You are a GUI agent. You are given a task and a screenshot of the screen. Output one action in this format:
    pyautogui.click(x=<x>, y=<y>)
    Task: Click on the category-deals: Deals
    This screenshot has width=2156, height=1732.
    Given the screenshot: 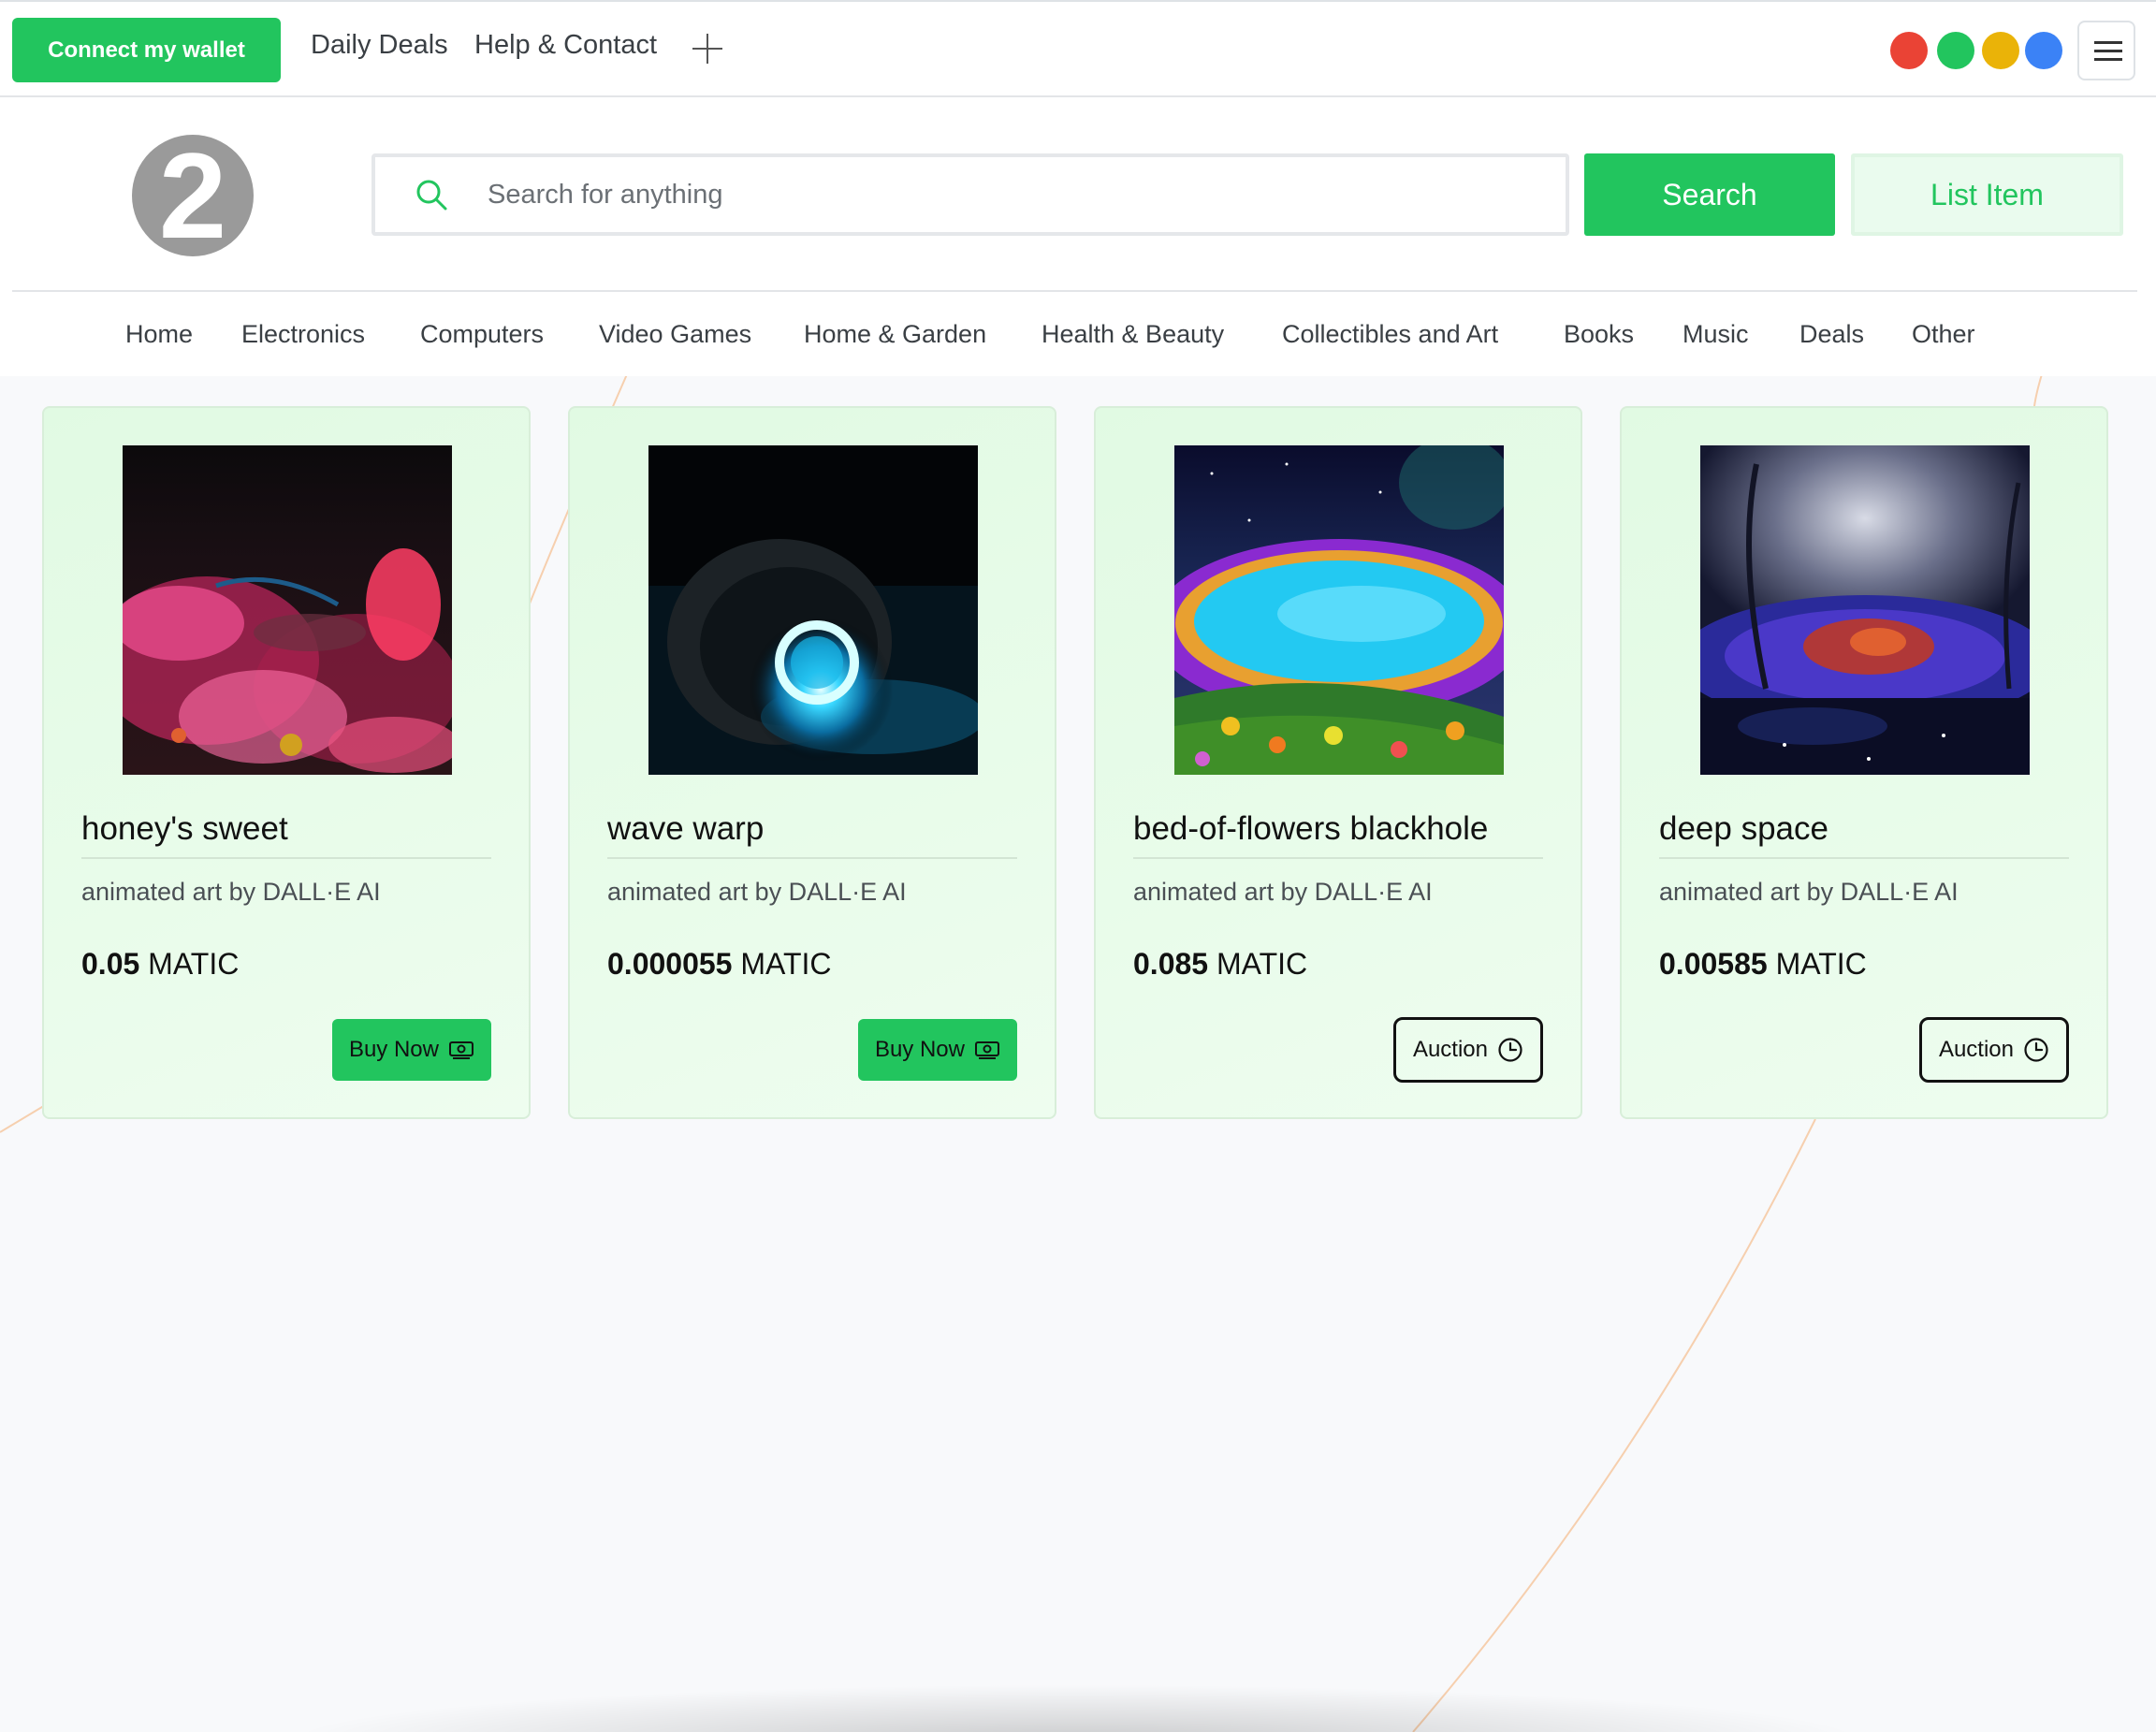 What is the action you would take?
    pyautogui.click(x=1831, y=334)
    